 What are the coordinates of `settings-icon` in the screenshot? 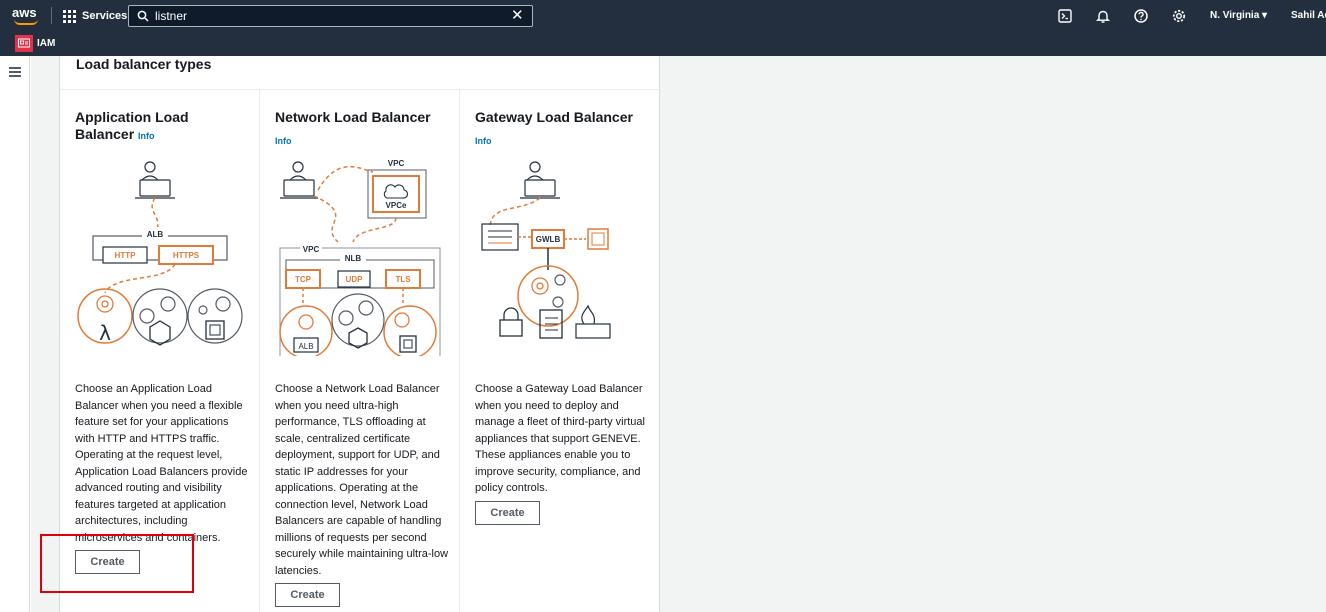 It's located at (1179, 16).